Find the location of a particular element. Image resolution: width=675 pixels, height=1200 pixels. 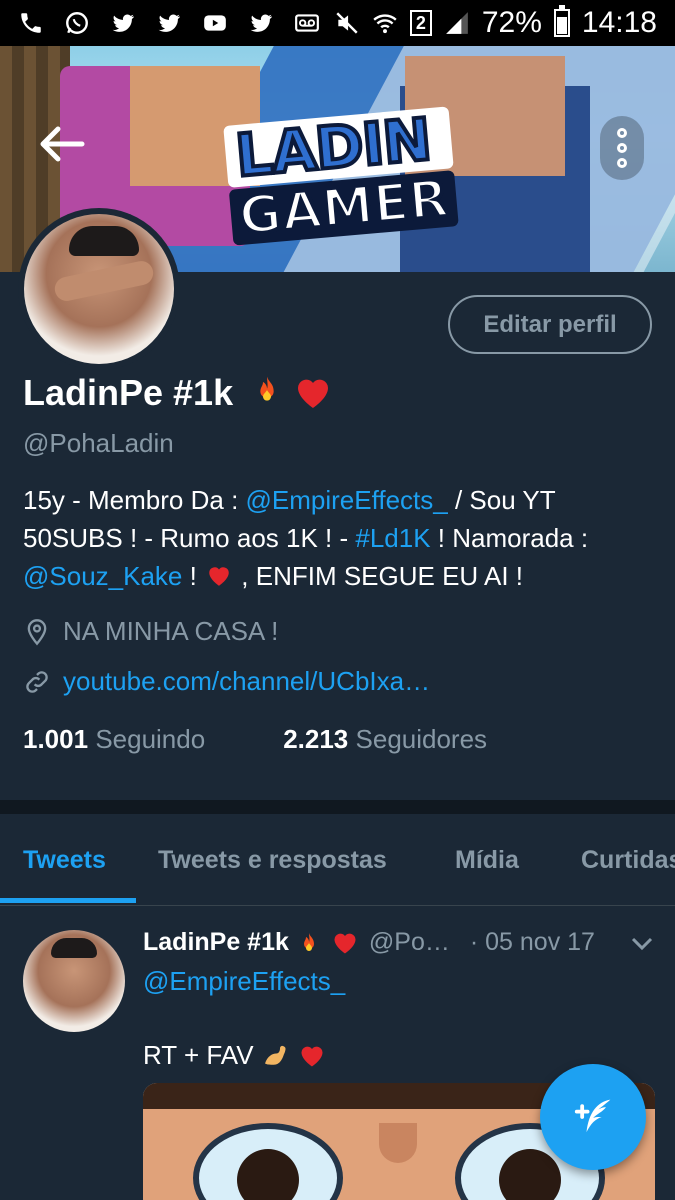

tab-likes: Curtidas is located at coordinates (628, 860).